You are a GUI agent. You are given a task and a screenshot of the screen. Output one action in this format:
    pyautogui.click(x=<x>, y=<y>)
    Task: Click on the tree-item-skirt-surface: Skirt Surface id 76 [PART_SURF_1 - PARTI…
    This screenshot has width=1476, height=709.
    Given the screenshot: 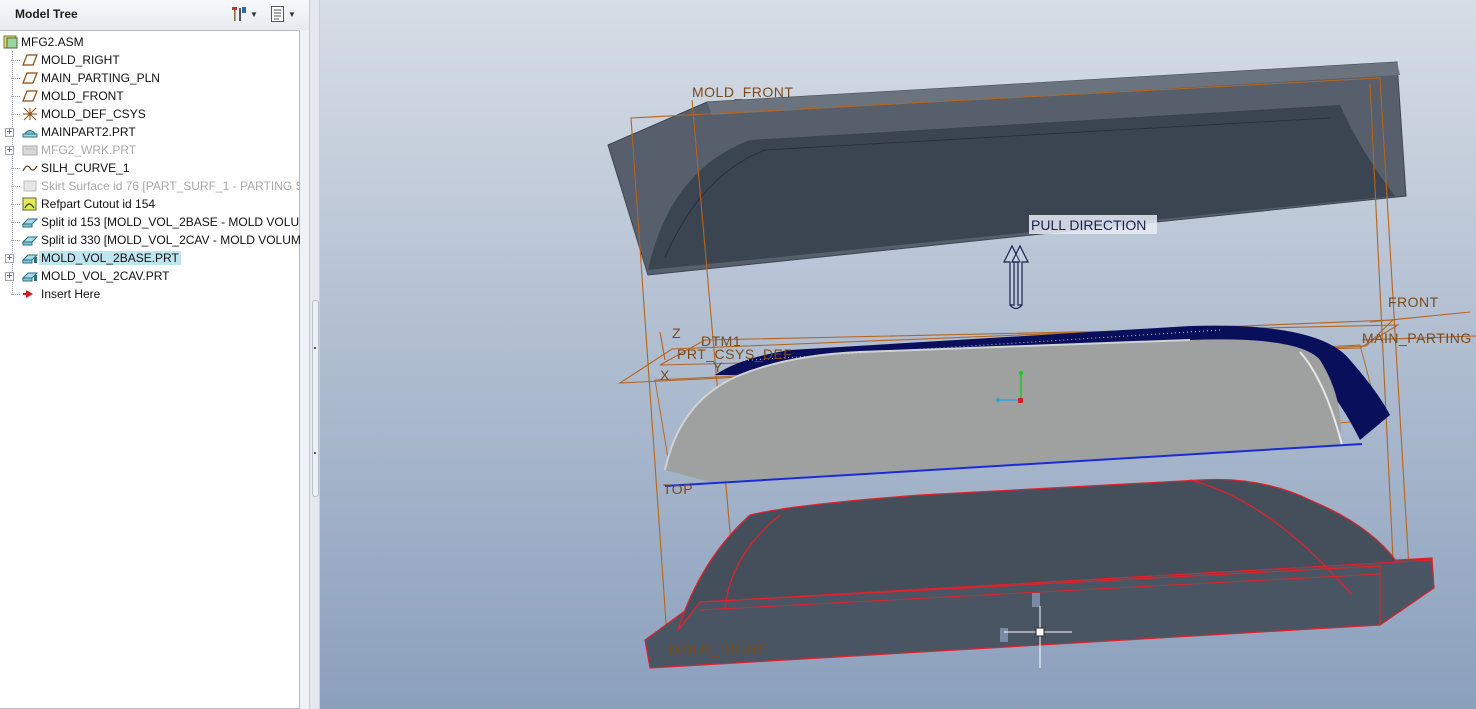 What is the action you would take?
    pyautogui.click(x=150, y=186)
    